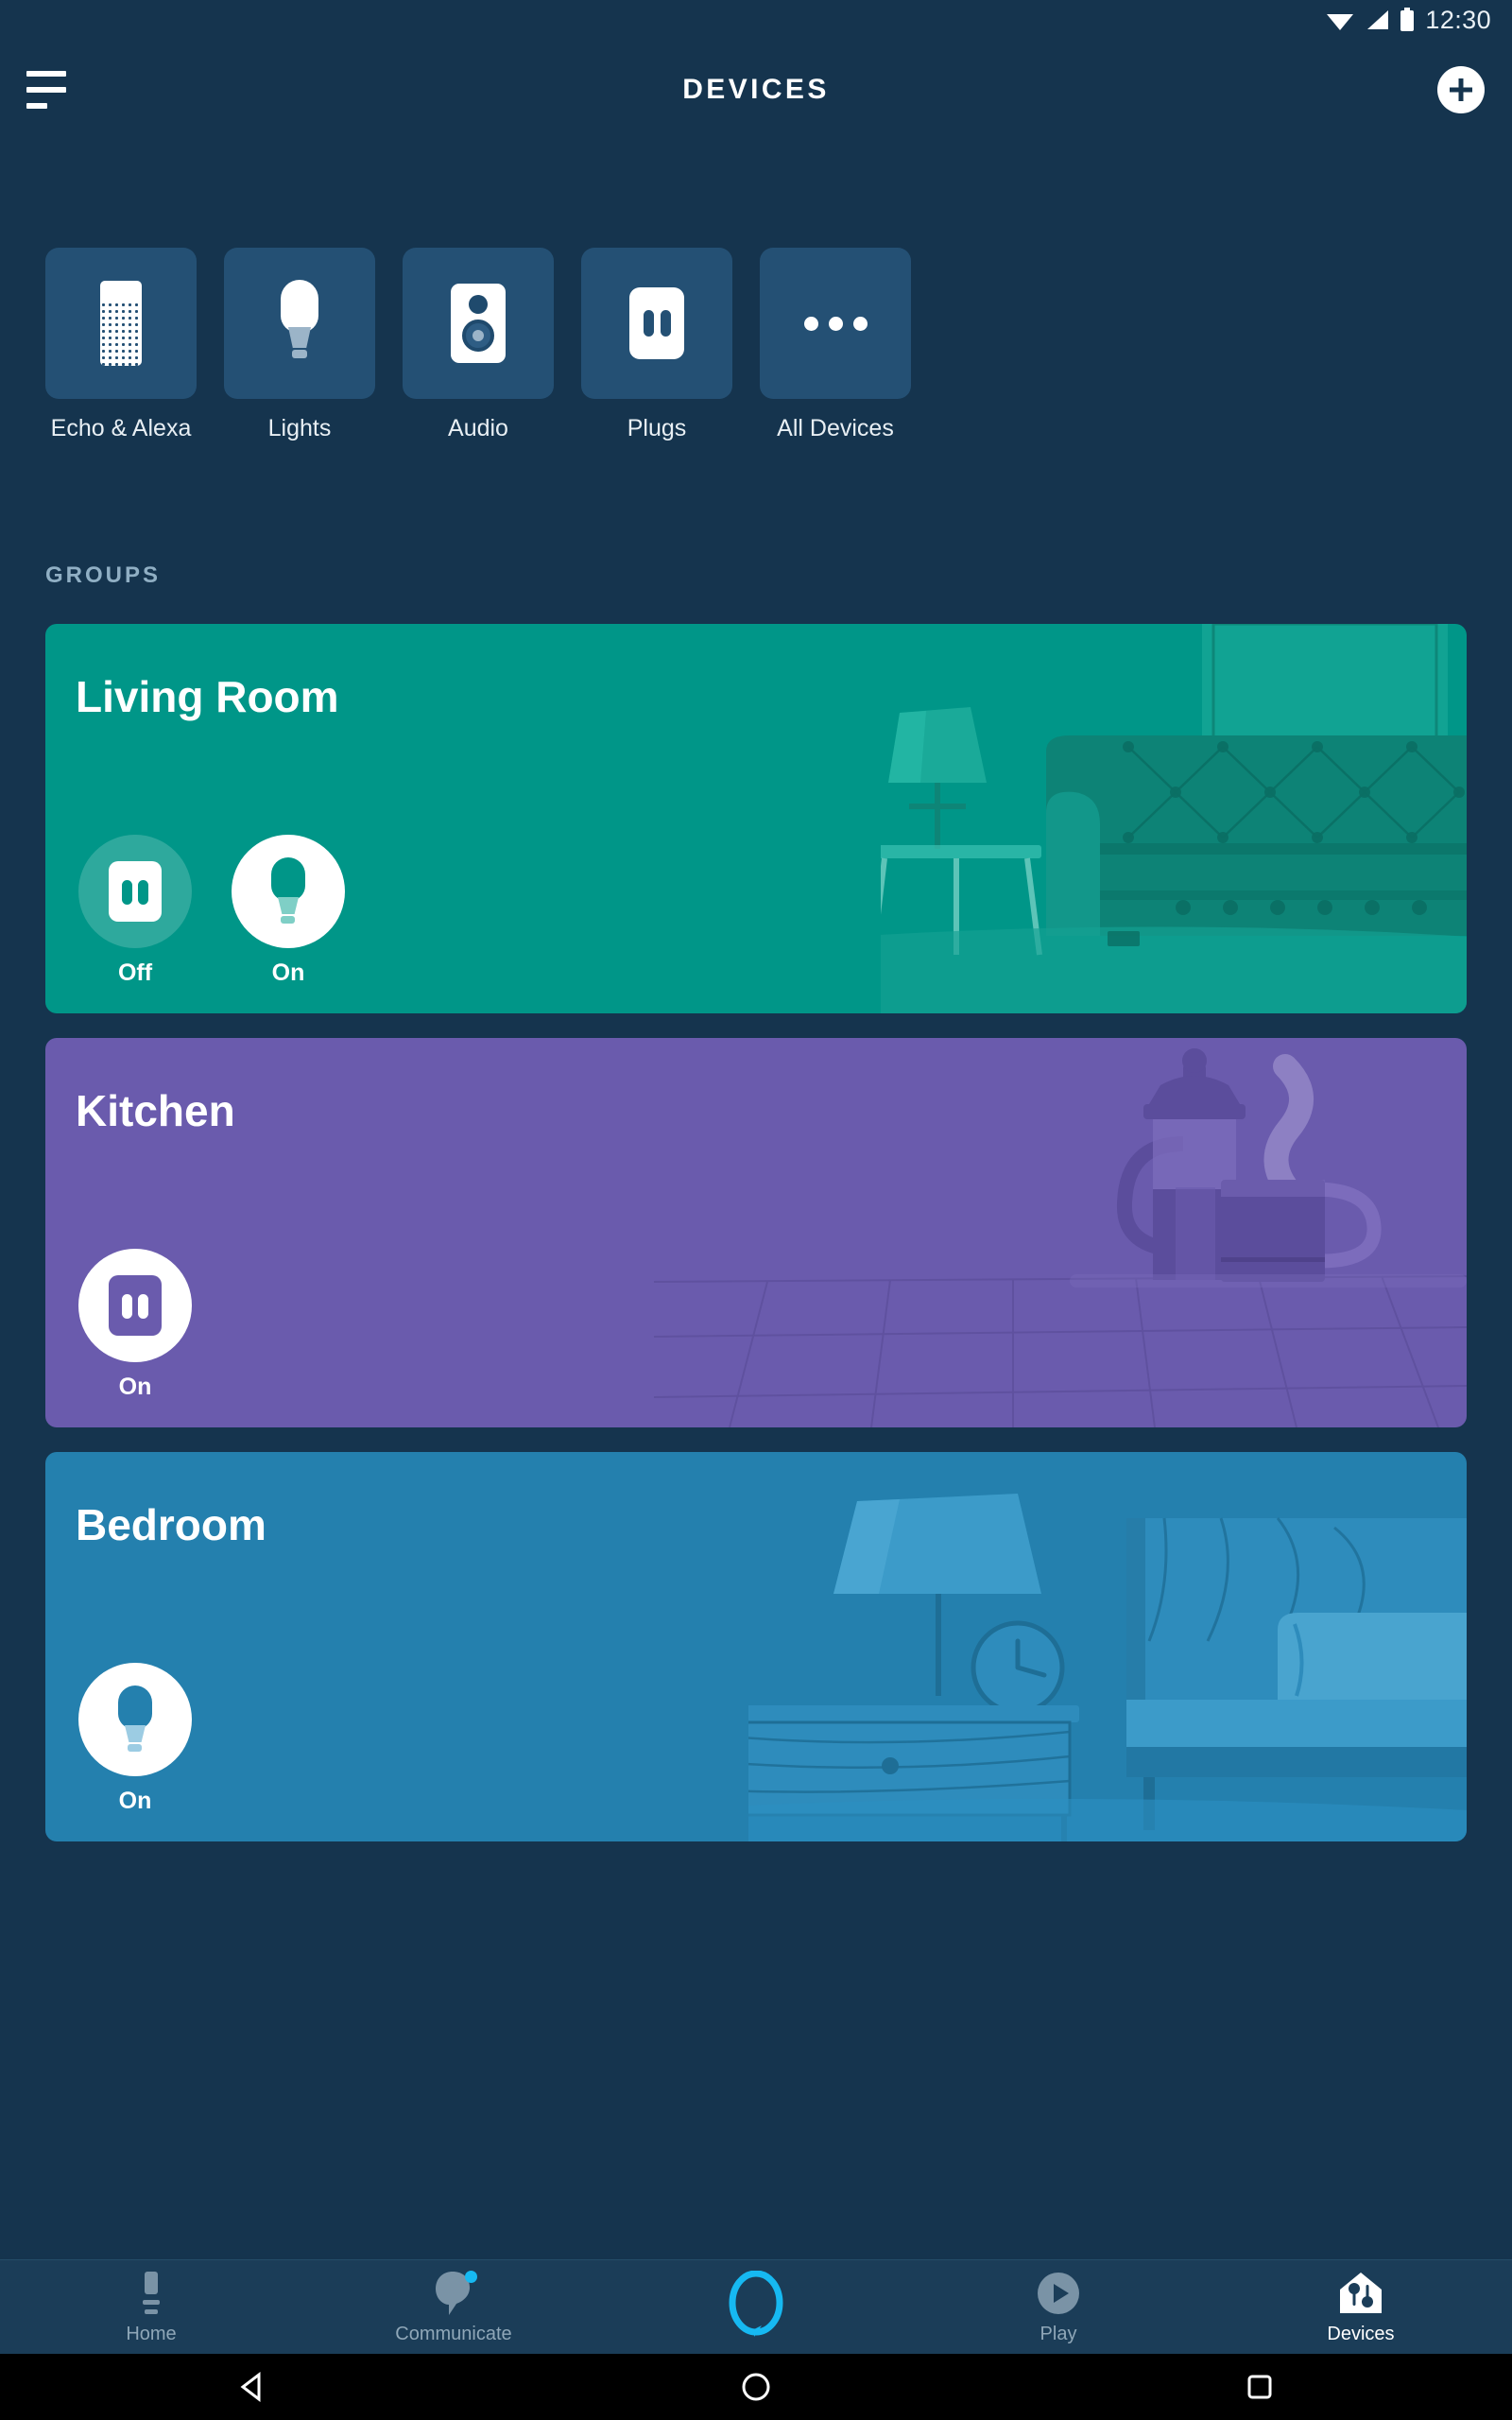 This screenshot has width=1512, height=2420. Describe the element at coordinates (1058, 2294) in the screenshot. I see `play-circle-icon` at that location.